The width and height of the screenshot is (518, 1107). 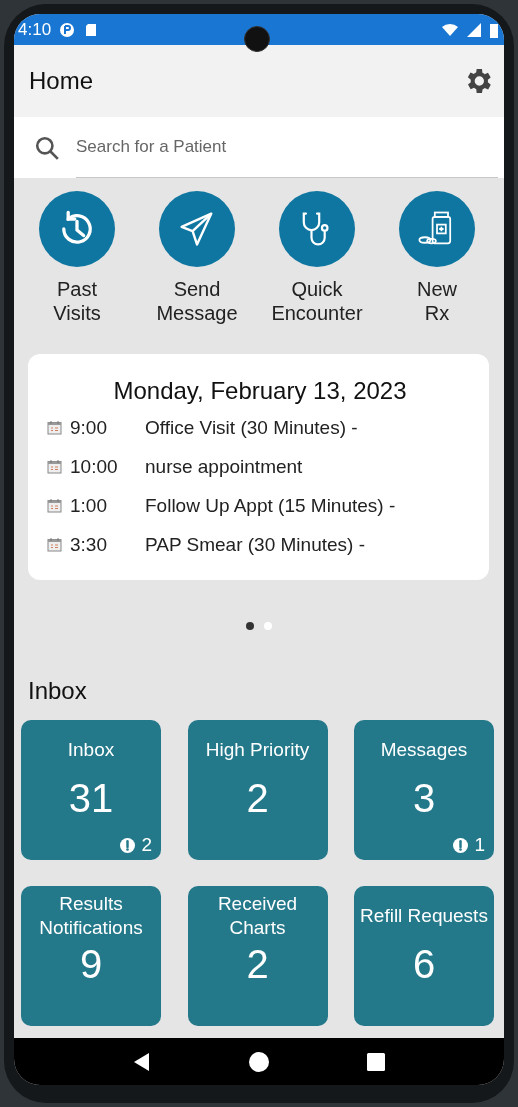 I want to click on page-title: Home, so click(x=61, y=81).